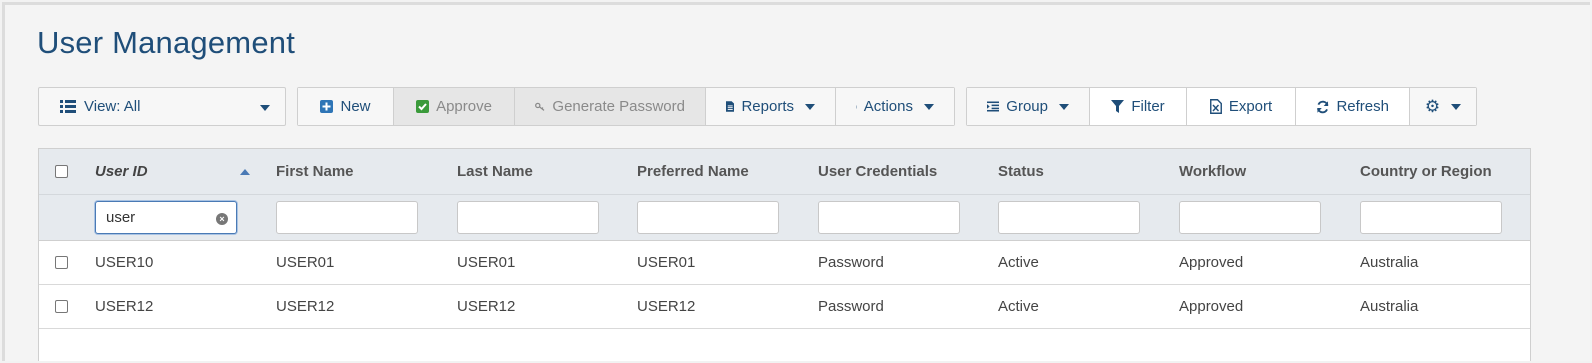 The width and height of the screenshot is (1592, 363). I want to click on check-square-icon, so click(423, 106).